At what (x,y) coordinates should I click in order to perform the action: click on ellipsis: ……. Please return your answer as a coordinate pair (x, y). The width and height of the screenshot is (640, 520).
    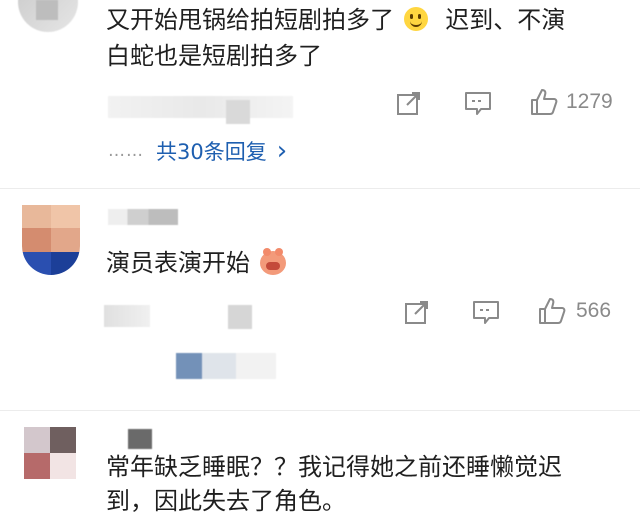
    Looking at the image, I should click on (126, 151).